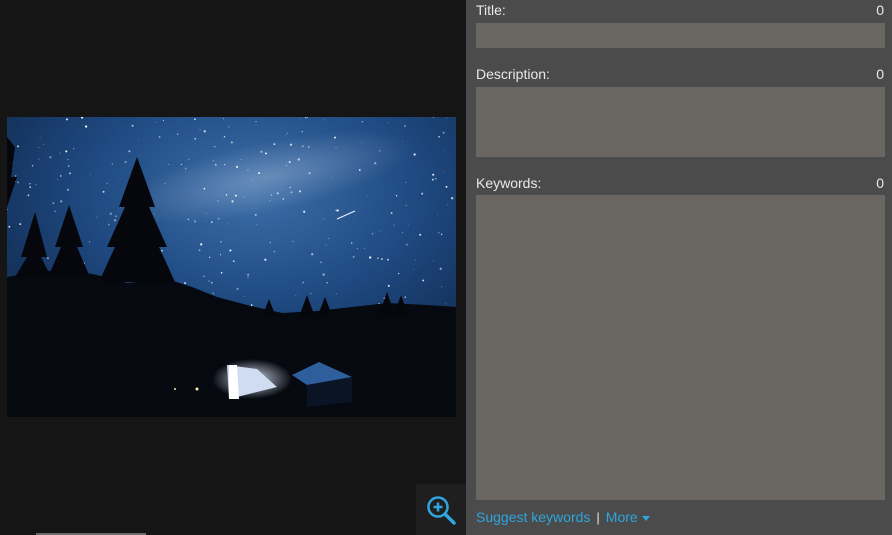  Describe the element at coordinates (880, 183) in the screenshot. I see `keywords-count: 0` at that location.